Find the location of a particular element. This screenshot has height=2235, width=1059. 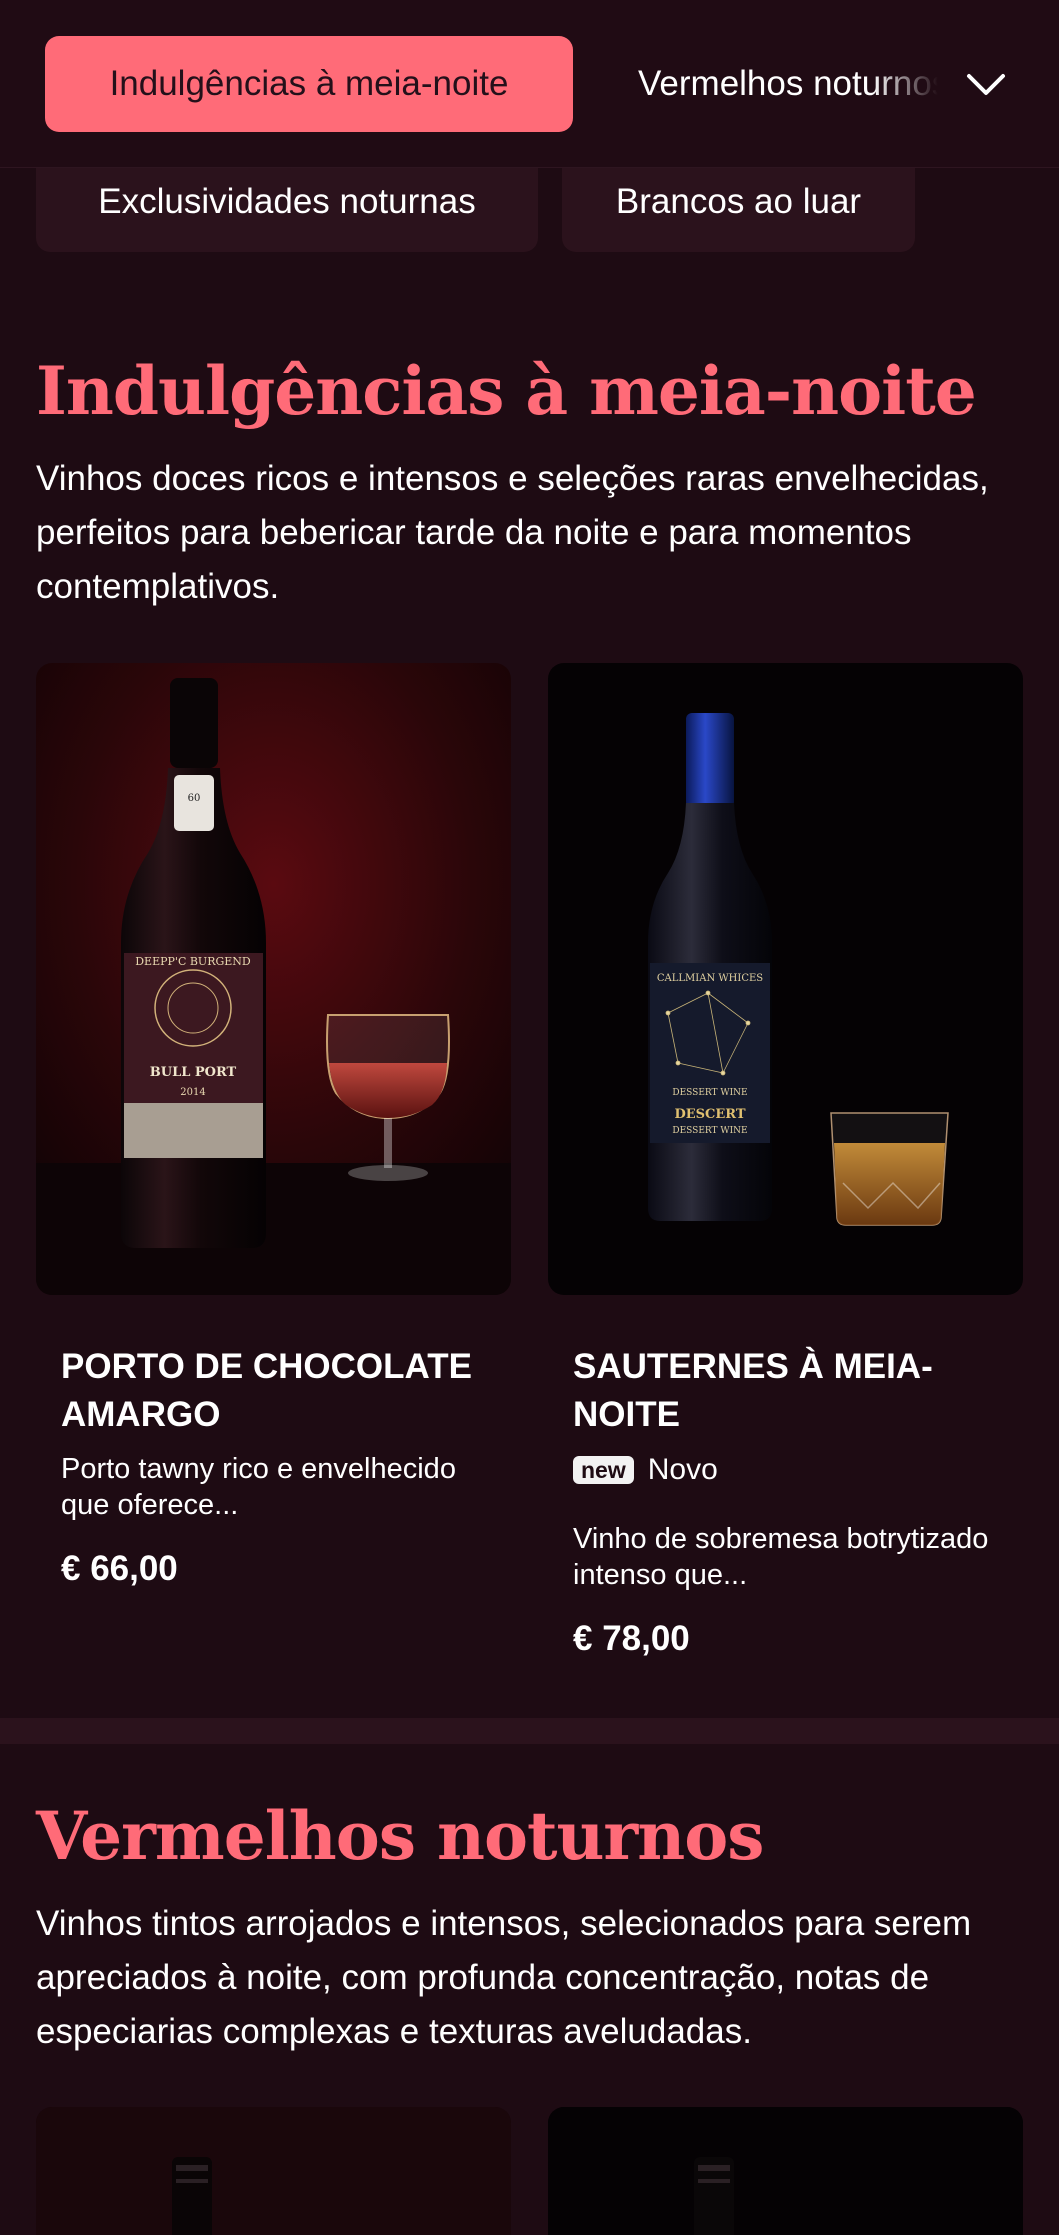

label-line1: CALLMIAN WHICES is located at coordinates (710, 978).